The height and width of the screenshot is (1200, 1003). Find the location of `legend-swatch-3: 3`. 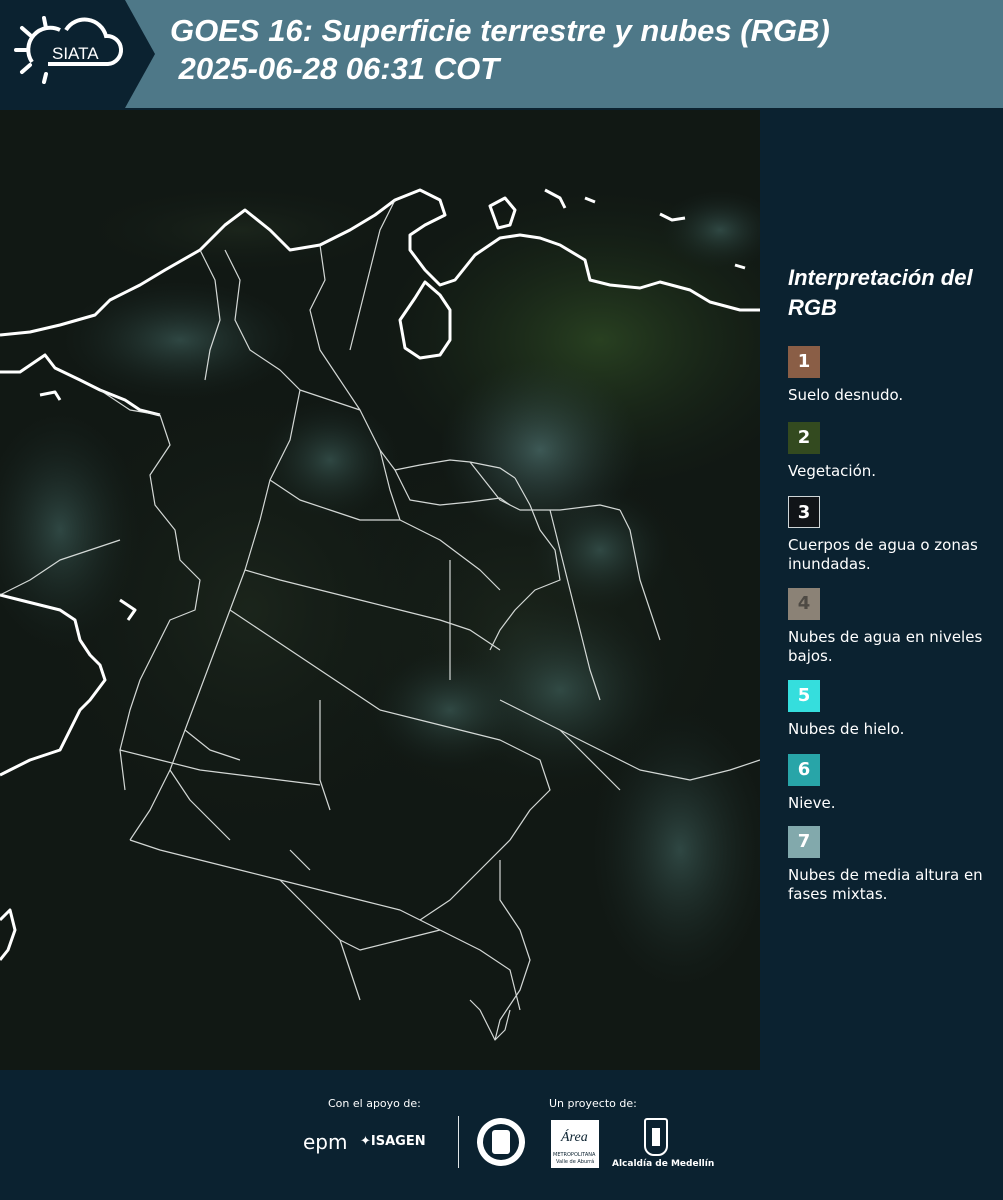

legend-swatch-3: 3 is located at coordinates (804, 512).